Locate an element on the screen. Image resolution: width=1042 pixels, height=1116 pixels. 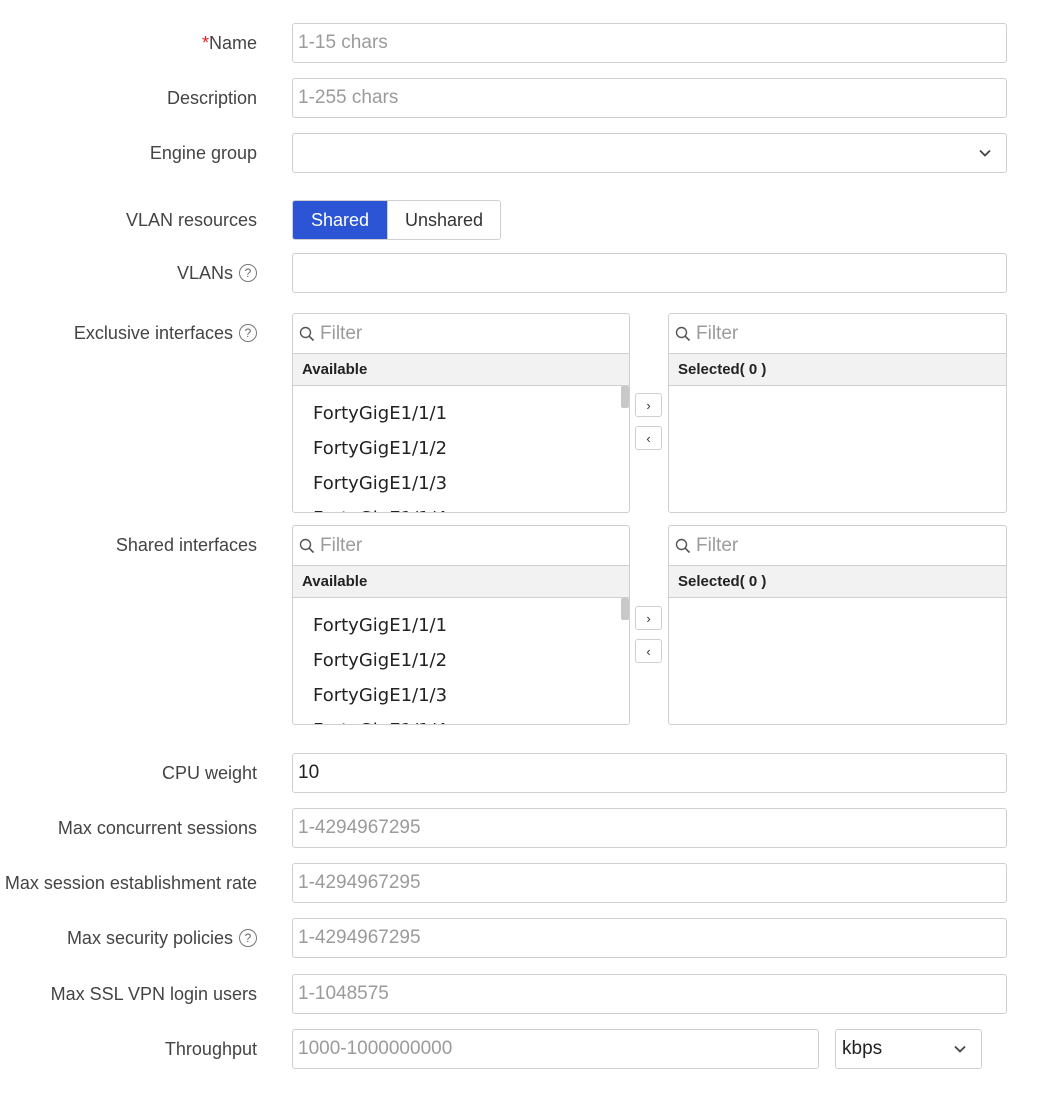
shared-remove-button: ‹ is located at coordinates (648, 651).